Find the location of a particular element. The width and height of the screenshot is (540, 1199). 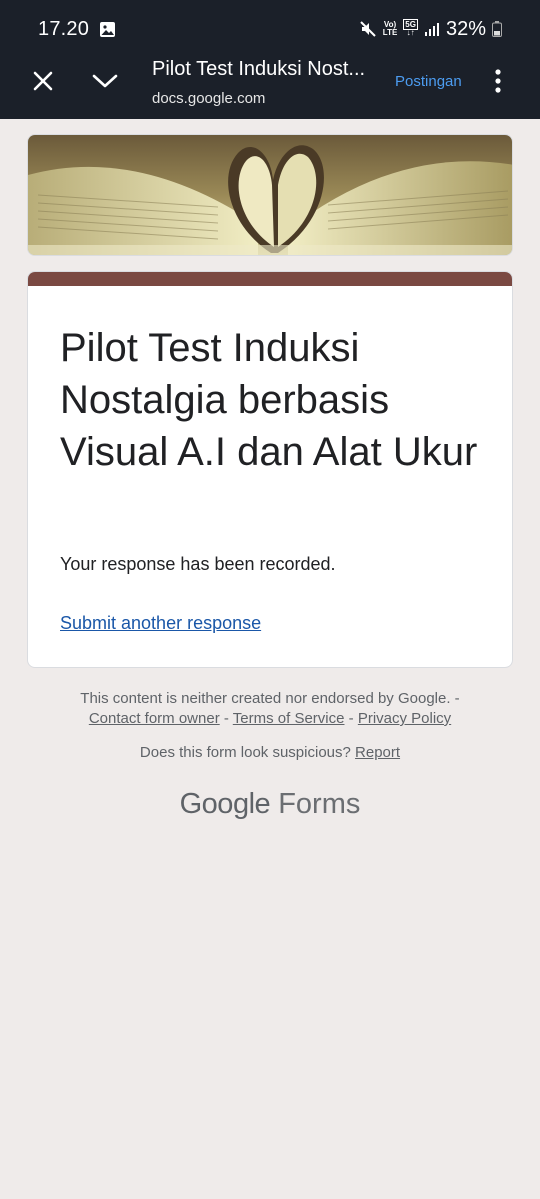

collapse-button is located at coordinates (105, 81).